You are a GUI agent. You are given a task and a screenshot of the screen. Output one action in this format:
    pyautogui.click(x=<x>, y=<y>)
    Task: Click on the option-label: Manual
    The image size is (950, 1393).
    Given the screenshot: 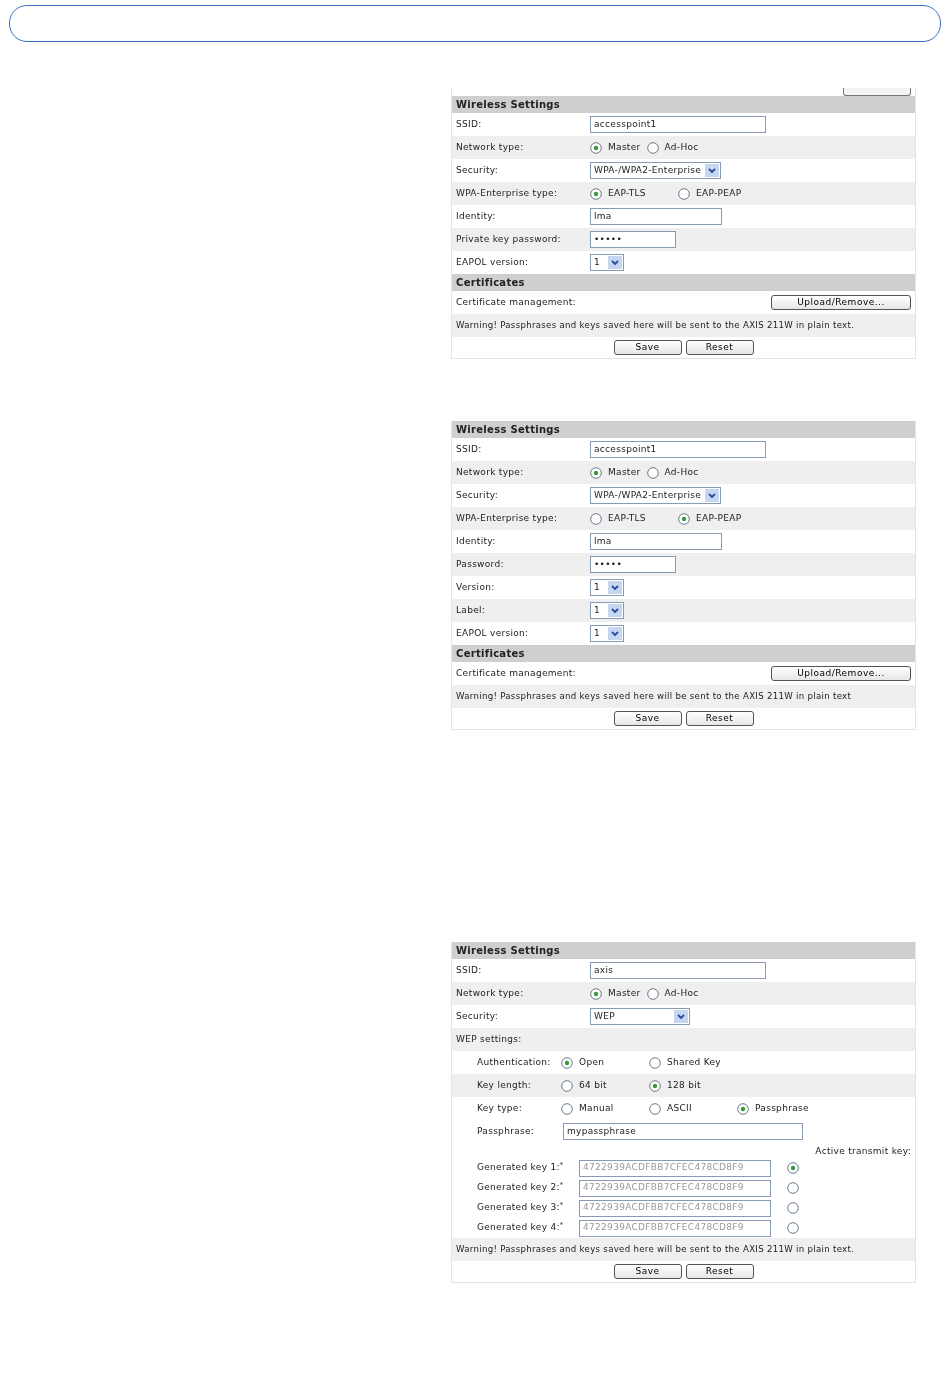 What is the action you would take?
    pyautogui.click(x=596, y=1108)
    